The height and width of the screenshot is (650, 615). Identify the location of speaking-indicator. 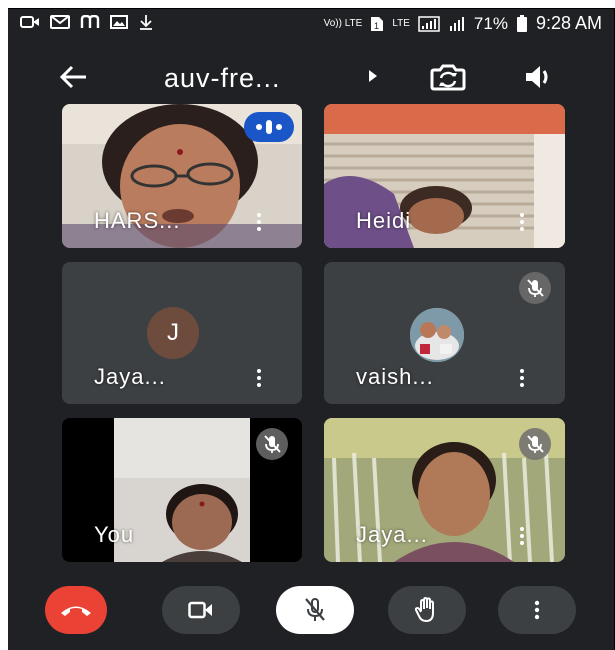
(269, 127).